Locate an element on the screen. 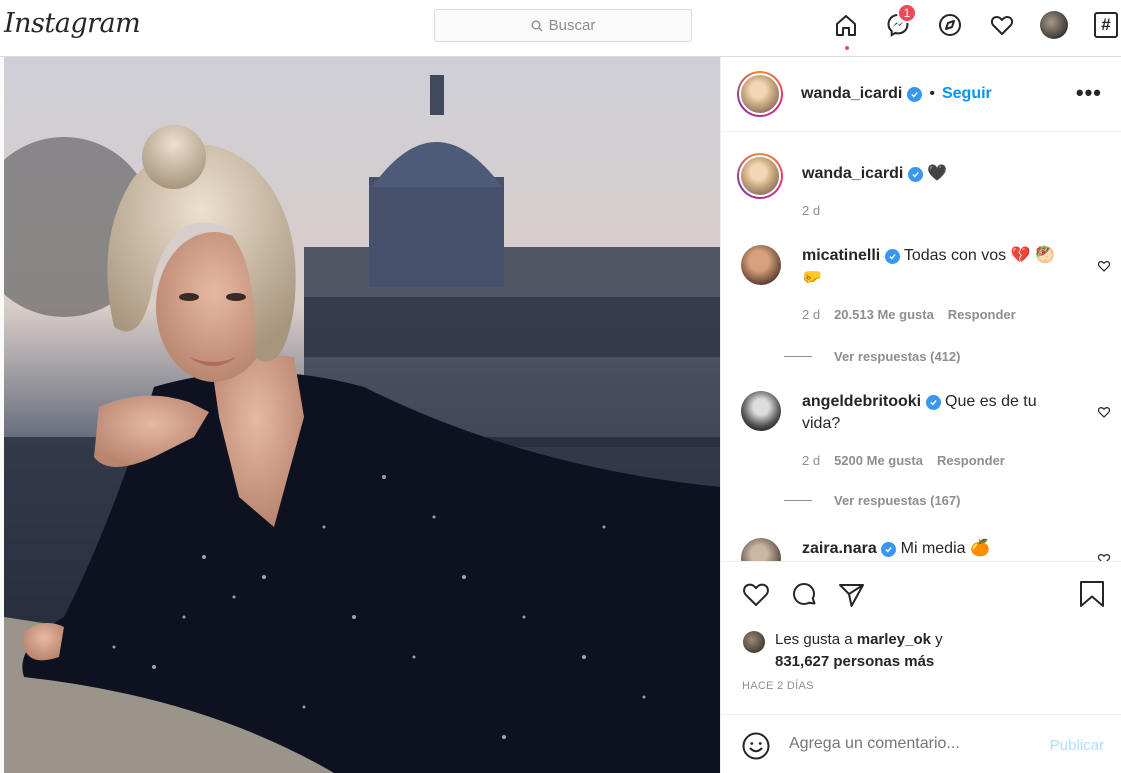  activity-button is located at coordinates (1002, 25).